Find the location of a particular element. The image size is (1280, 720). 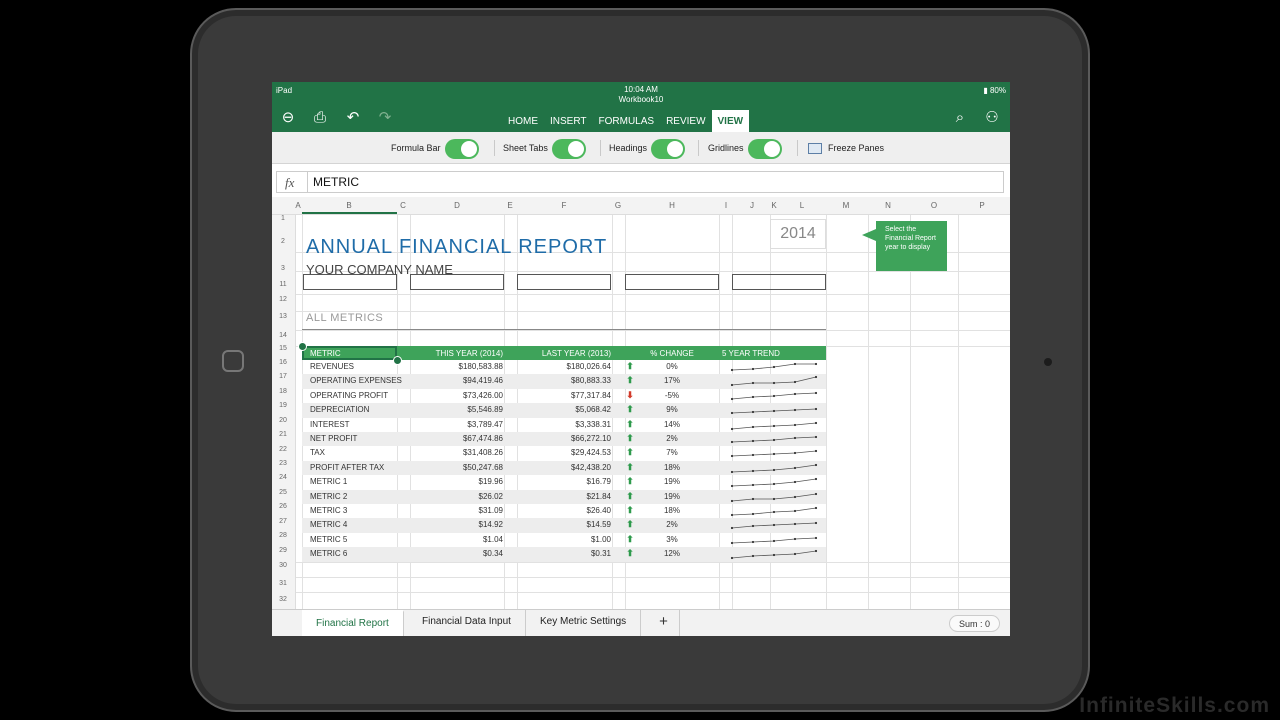

this-year-cell: $180,583.88 is located at coordinates (481, 366).